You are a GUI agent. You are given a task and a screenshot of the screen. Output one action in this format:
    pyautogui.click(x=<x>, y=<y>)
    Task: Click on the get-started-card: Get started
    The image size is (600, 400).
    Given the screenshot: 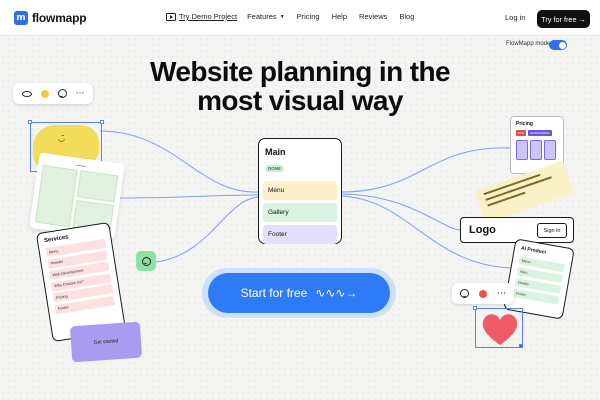 What is the action you would take?
    pyautogui.click(x=106, y=342)
    